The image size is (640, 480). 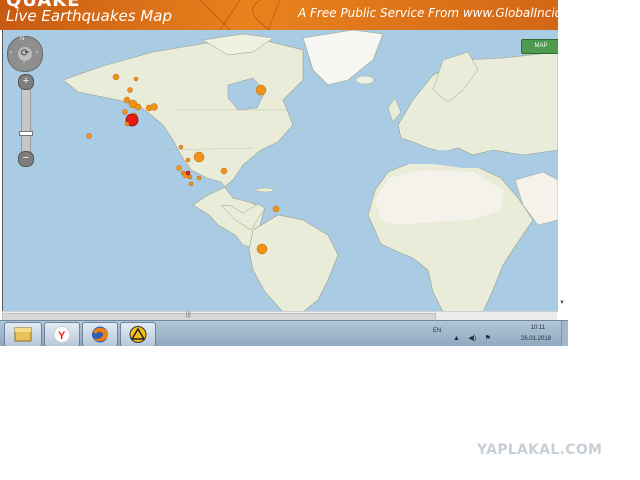 I want to click on quake-marker-major, so click(x=188, y=173).